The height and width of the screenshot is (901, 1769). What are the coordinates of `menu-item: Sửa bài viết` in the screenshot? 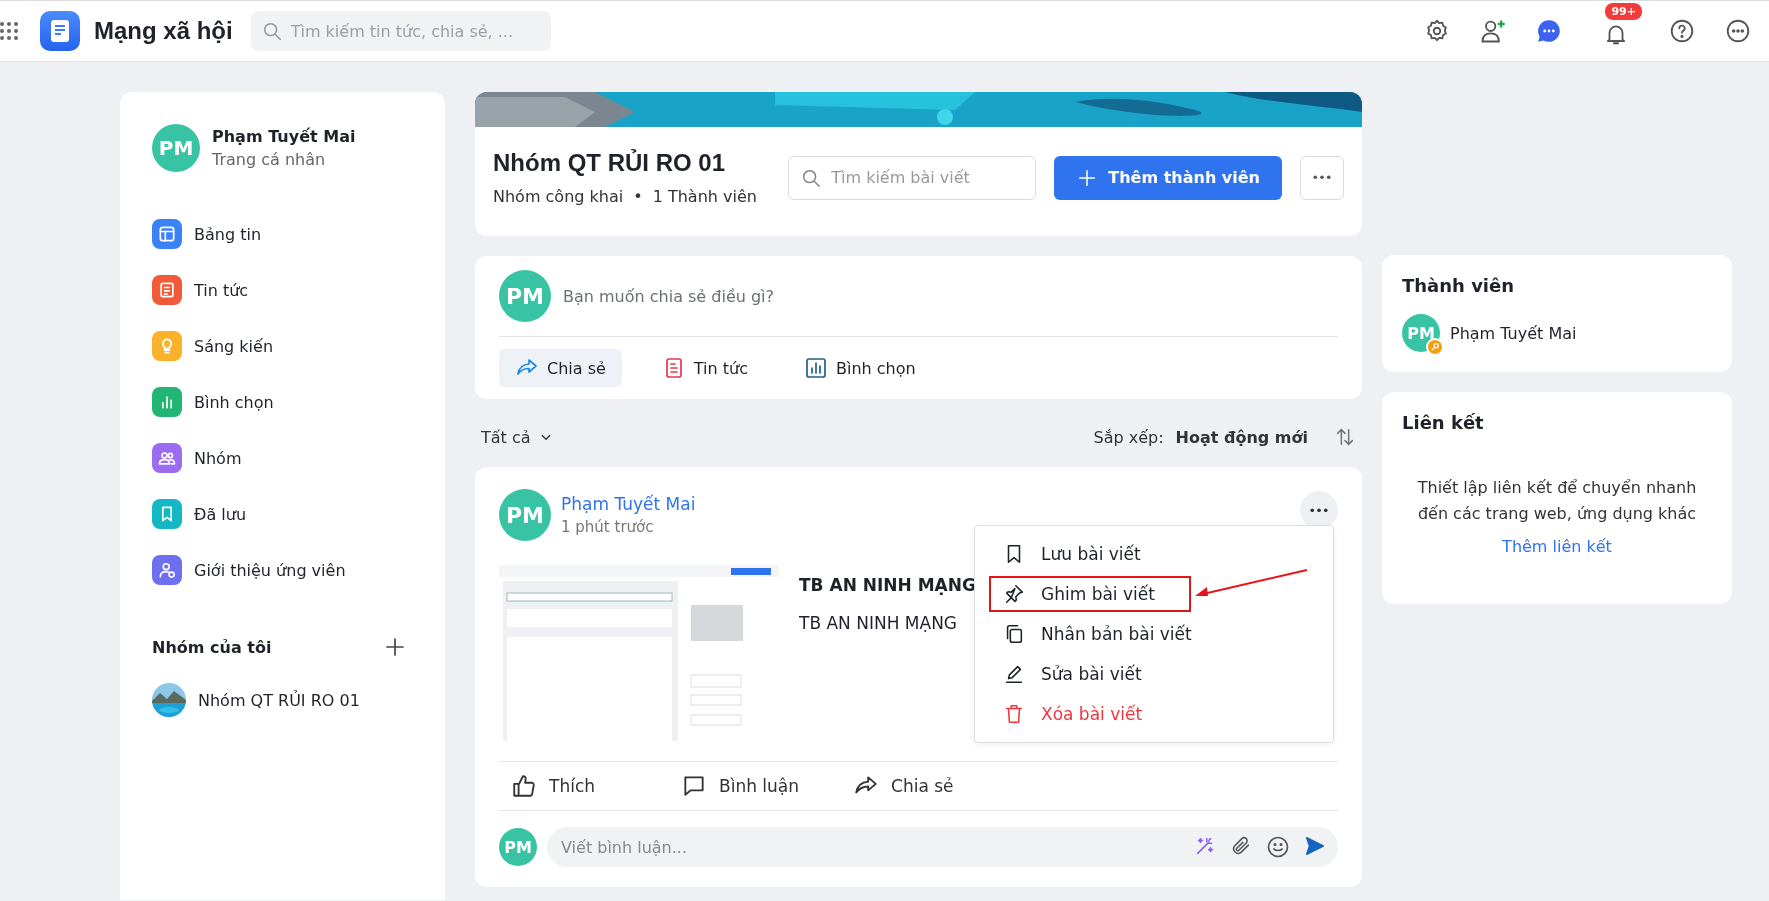 It's located at (1154, 674).